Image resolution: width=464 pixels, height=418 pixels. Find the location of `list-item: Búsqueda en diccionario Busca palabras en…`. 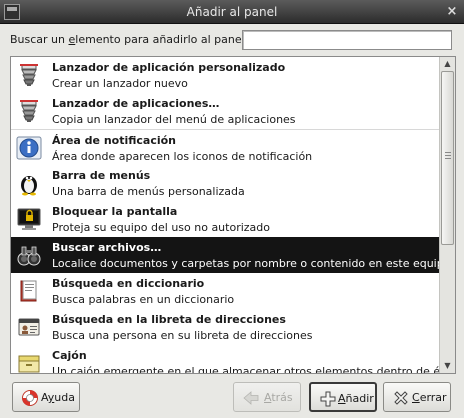

list-item: Búsqueda en diccionario Busca palabras en… is located at coordinates (225, 291).